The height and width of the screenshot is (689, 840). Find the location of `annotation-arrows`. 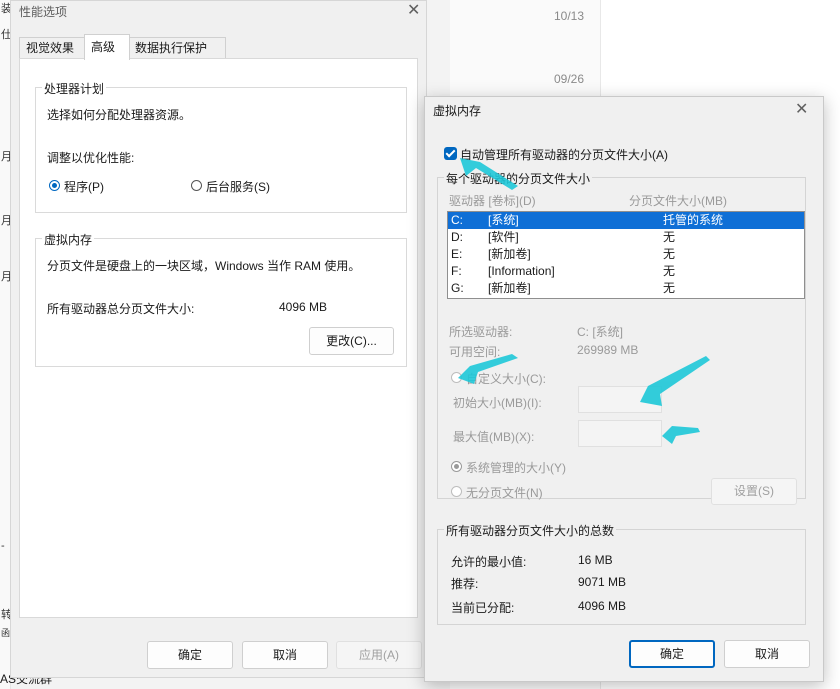

annotation-arrows is located at coordinates (584, 301).